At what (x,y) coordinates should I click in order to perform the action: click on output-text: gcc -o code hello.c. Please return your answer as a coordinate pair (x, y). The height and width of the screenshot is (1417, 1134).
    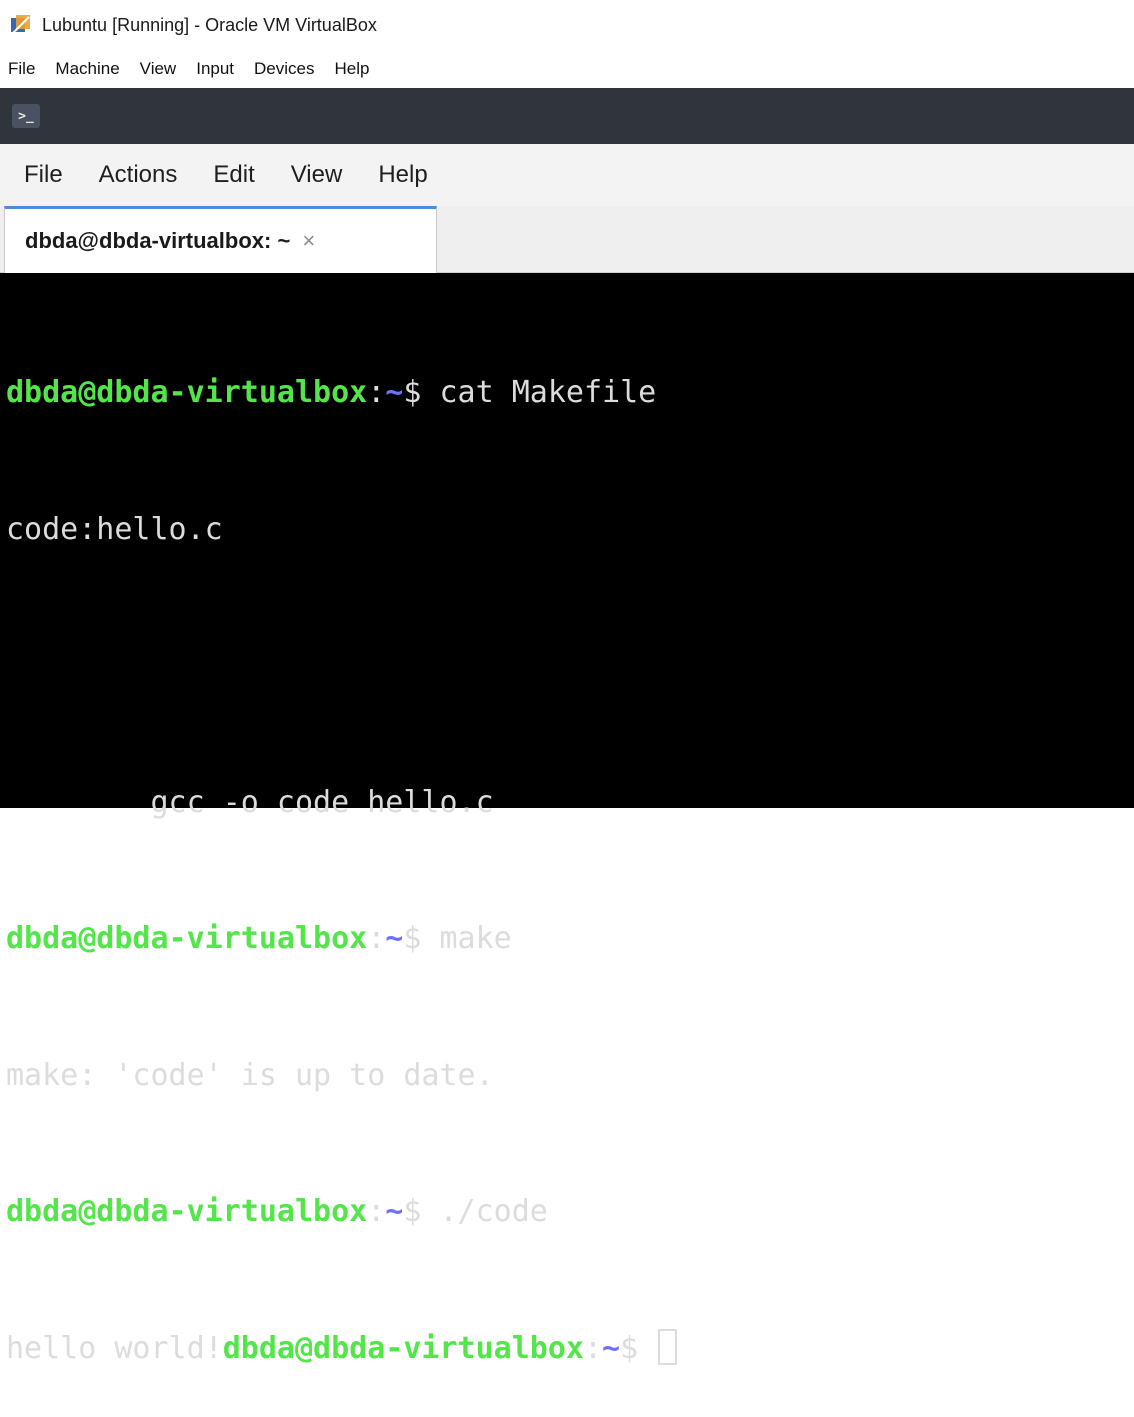
    Looking at the image, I should click on (250, 802).